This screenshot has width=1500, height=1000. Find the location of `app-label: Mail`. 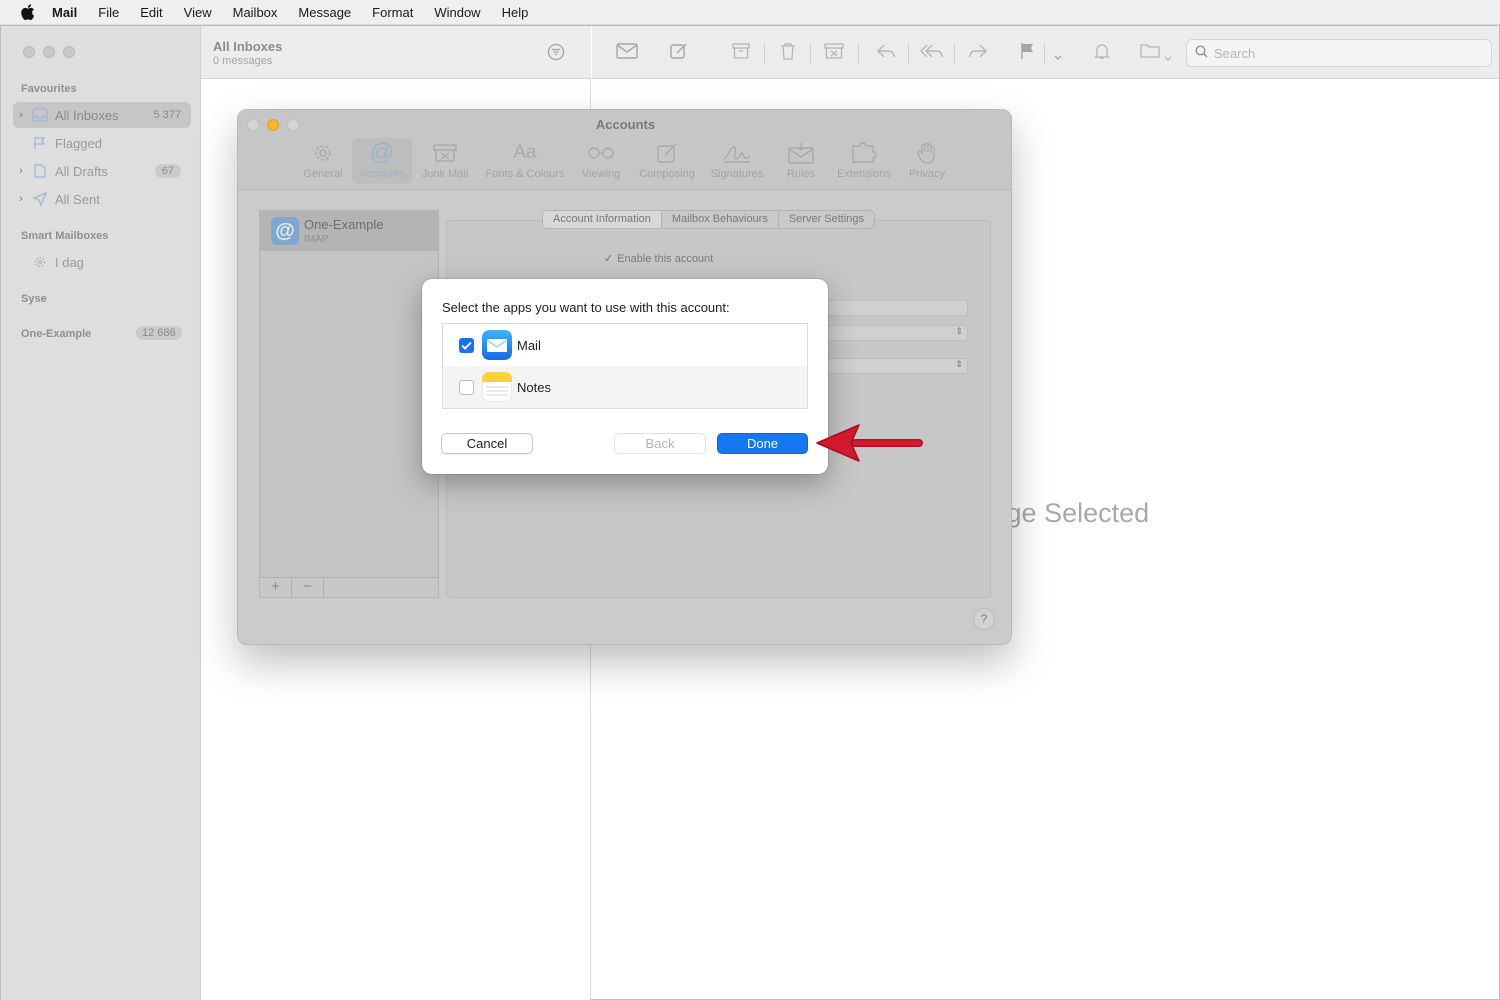

app-label: Mail is located at coordinates (529, 345).